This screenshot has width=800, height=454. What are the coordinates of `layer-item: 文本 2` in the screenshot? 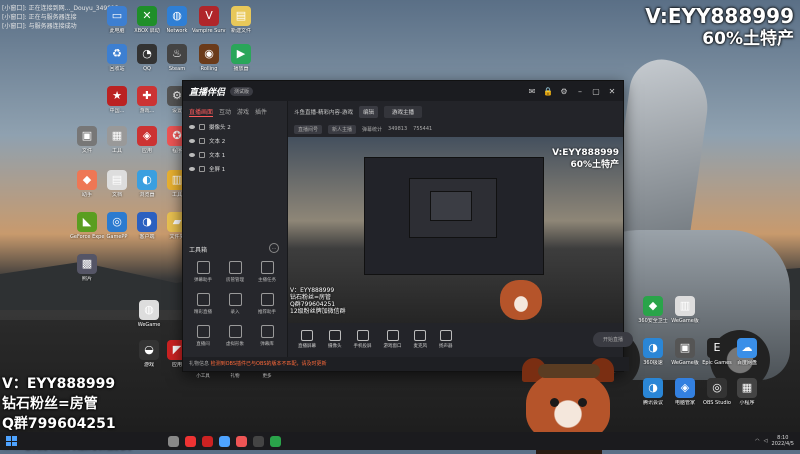 It's located at (235, 141).